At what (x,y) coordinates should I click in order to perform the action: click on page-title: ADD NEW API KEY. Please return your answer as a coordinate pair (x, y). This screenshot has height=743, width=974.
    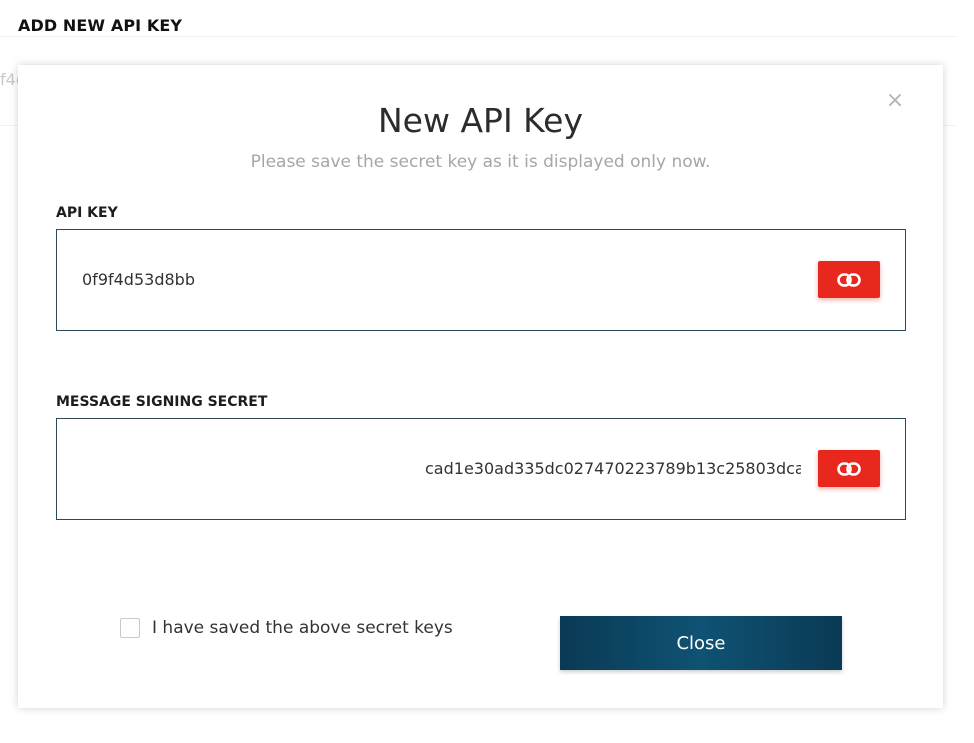
    Looking at the image, I should click on (100, 25).